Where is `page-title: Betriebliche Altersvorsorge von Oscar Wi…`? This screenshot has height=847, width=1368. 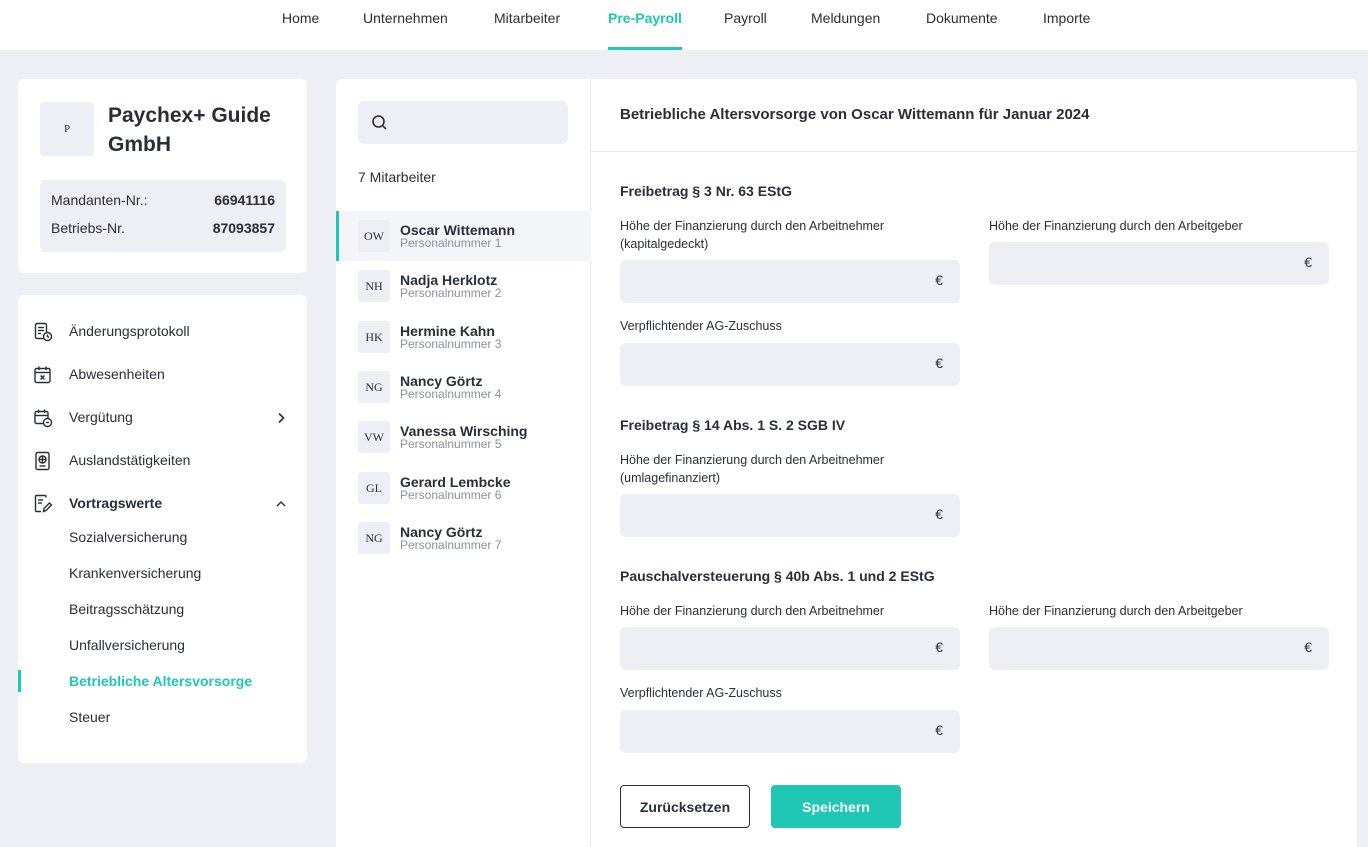 page-title: Betriebliche Altersvorsorge von Oscar Wi… is located at coordinates (855, 114).